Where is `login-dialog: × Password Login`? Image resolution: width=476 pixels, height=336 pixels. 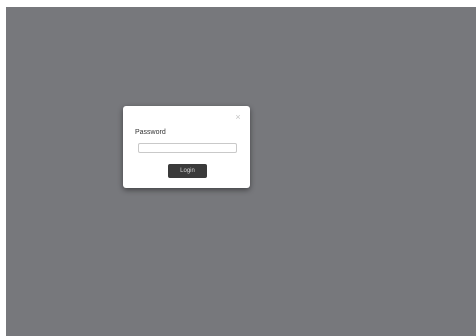
login-dialog: × Password Login is located at coordinates (186, 147).